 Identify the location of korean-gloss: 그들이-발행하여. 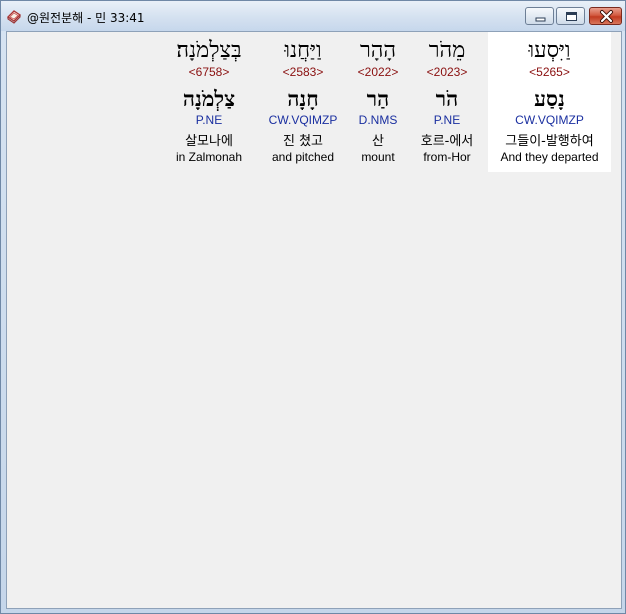
(549, 141).